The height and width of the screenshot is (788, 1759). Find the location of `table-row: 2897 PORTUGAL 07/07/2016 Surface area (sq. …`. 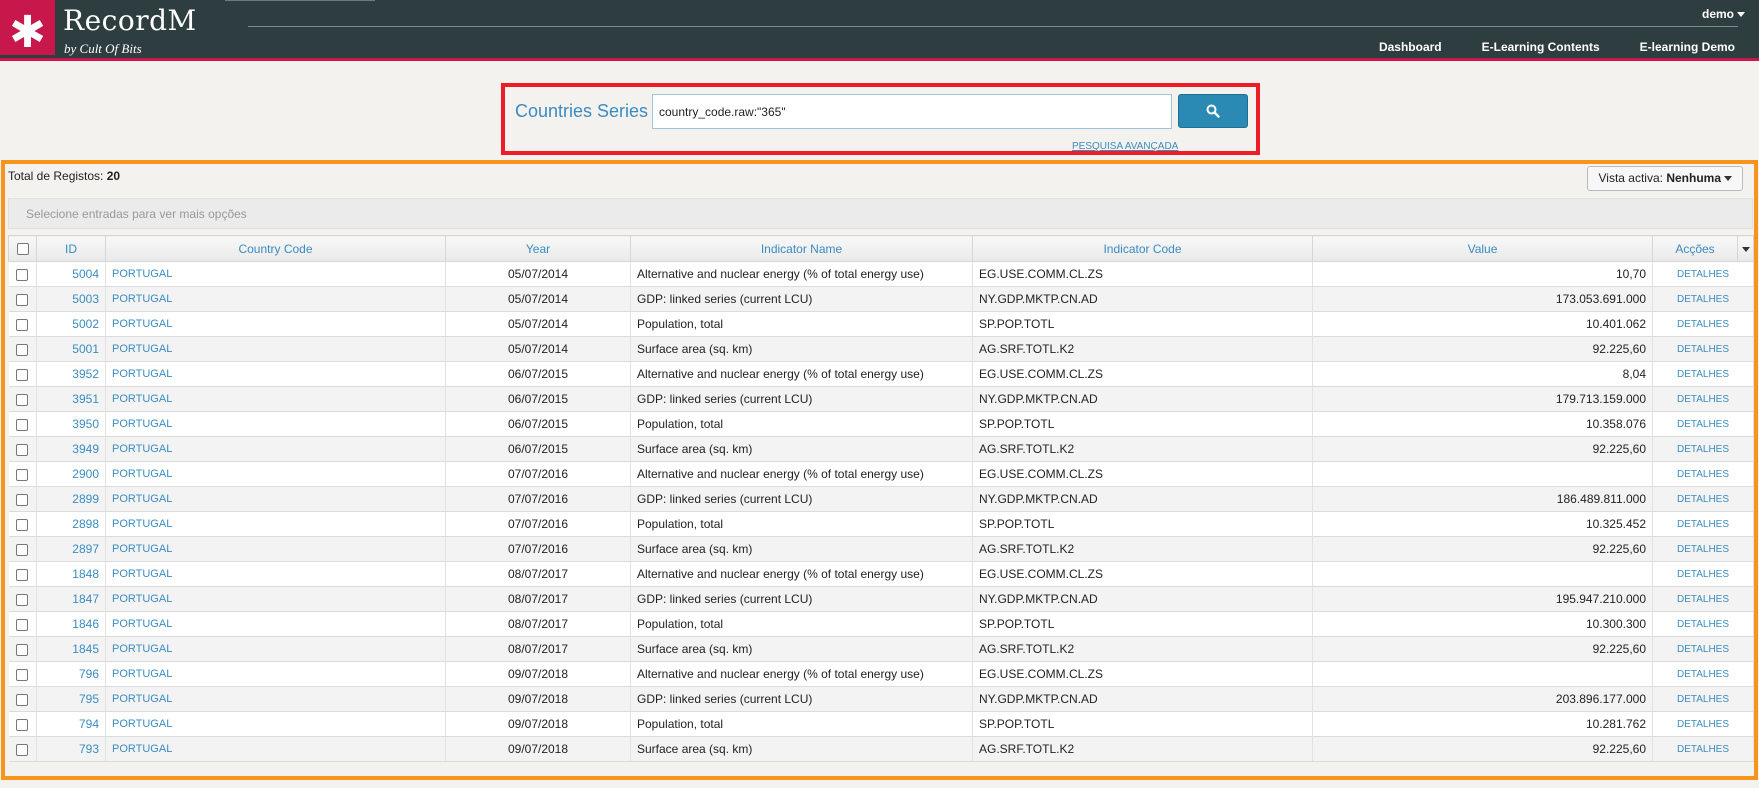

table-row: 2897 PORTUGAL 07/07/2016 Surface area (sq. … is located at coordinates (881, 549).